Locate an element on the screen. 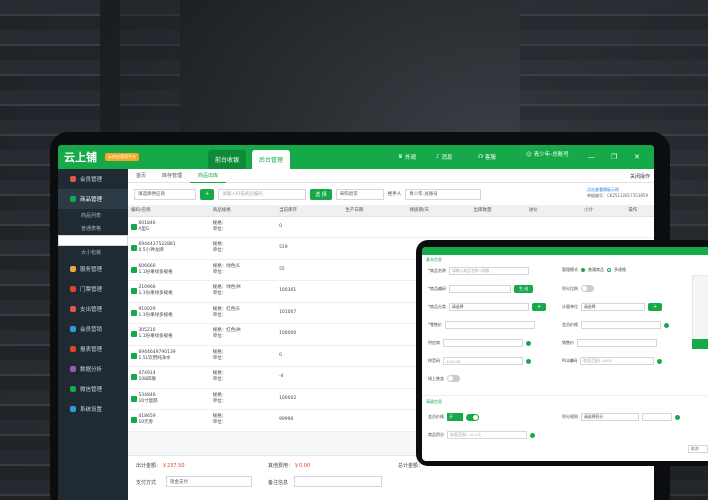  points-rule-select: 请选择积分 is located at coordinates (610, 417).